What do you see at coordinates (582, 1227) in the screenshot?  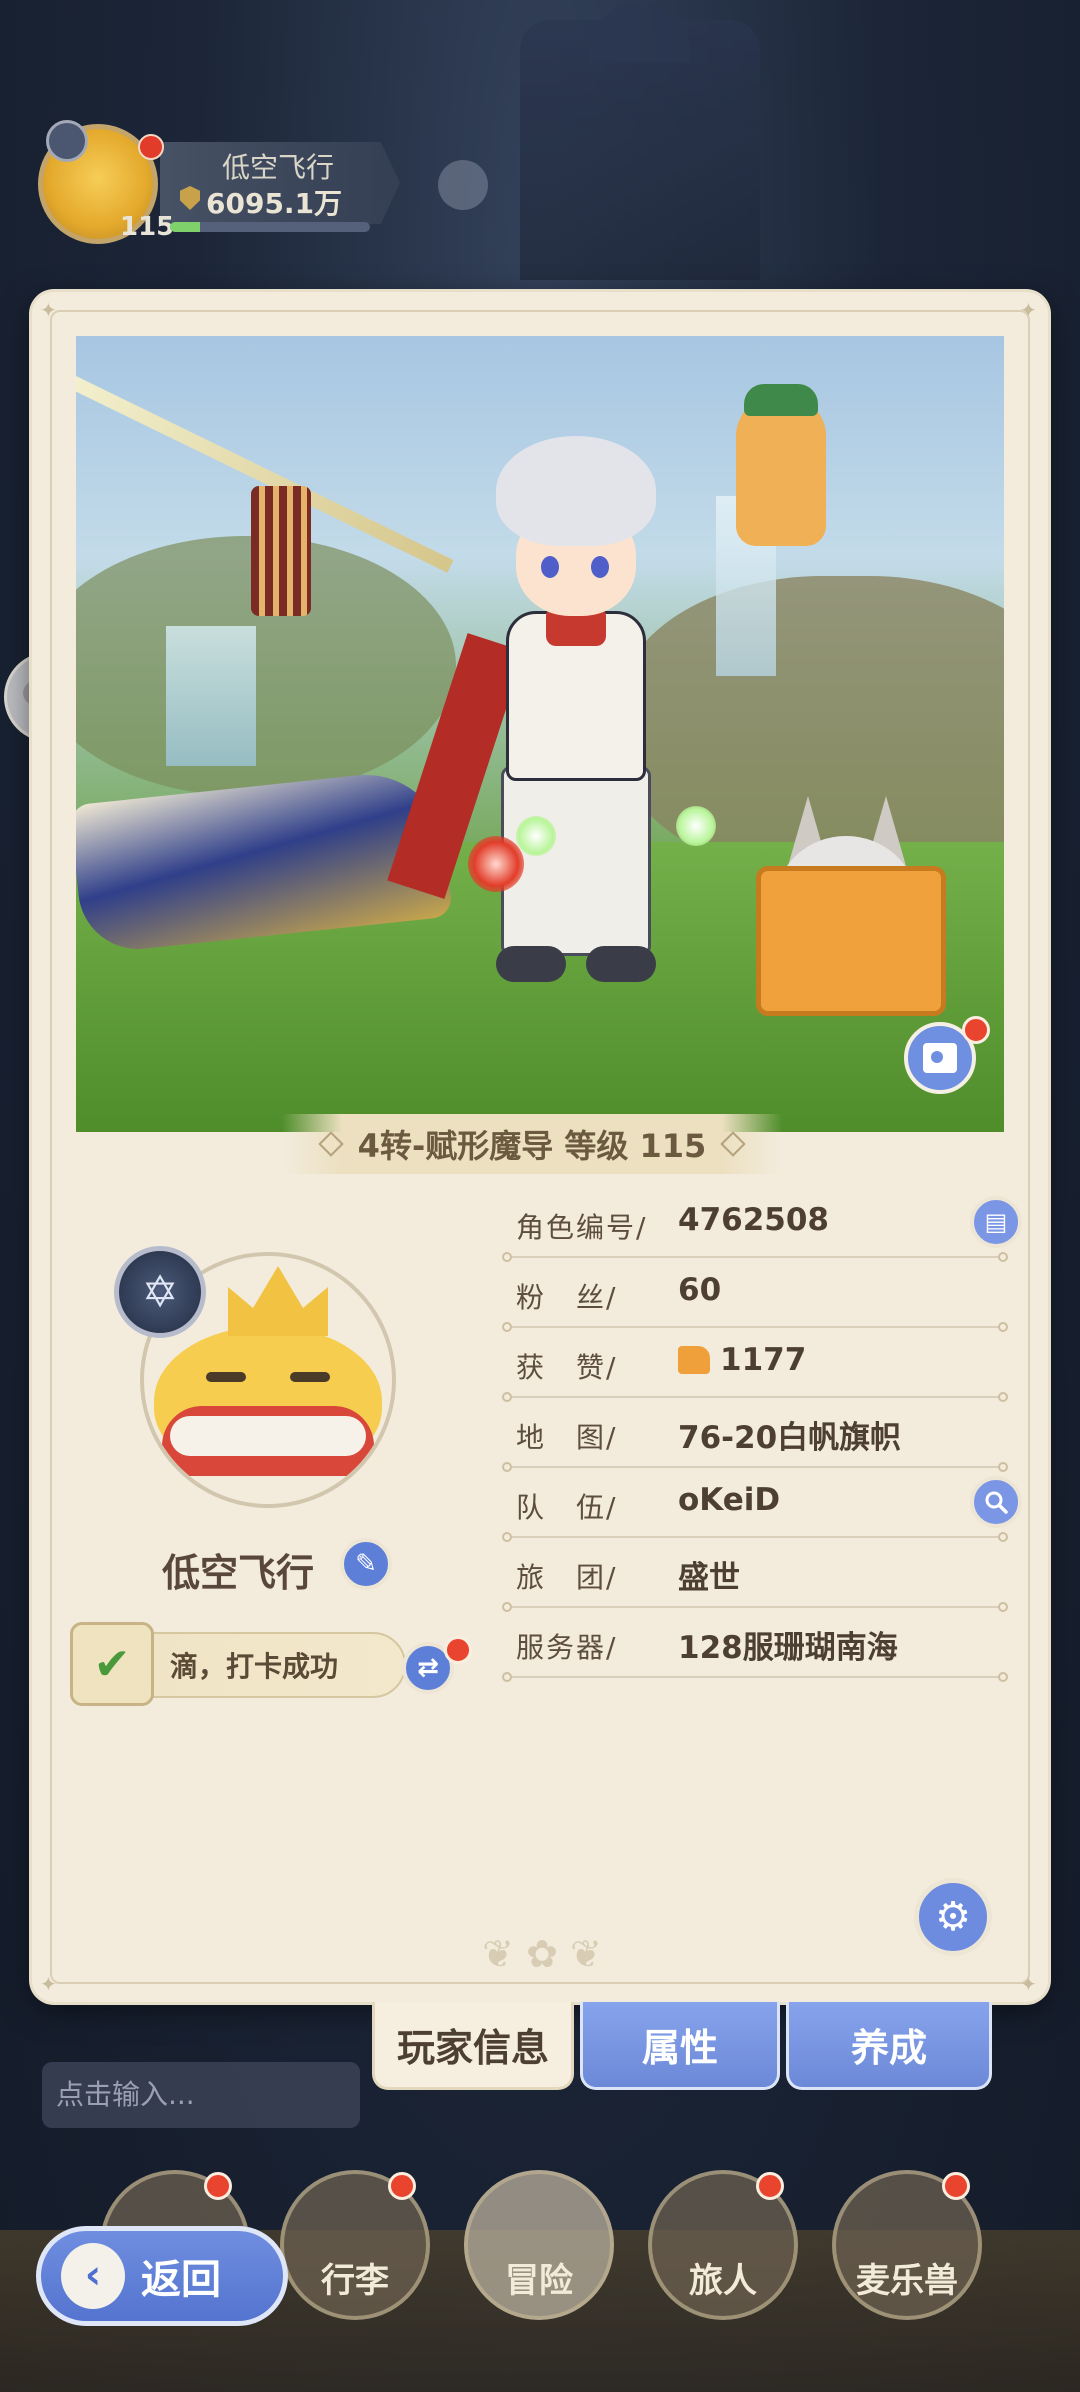 I see `info-label: 角色编号/` at bounding box center [582, 1227].